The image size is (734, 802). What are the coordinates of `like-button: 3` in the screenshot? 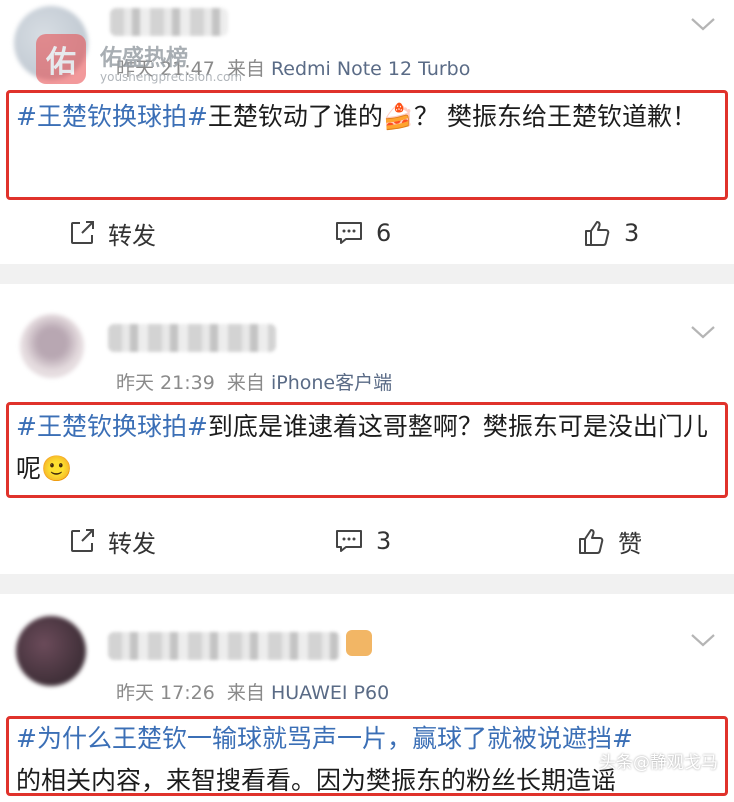 It's located at (610, 233).